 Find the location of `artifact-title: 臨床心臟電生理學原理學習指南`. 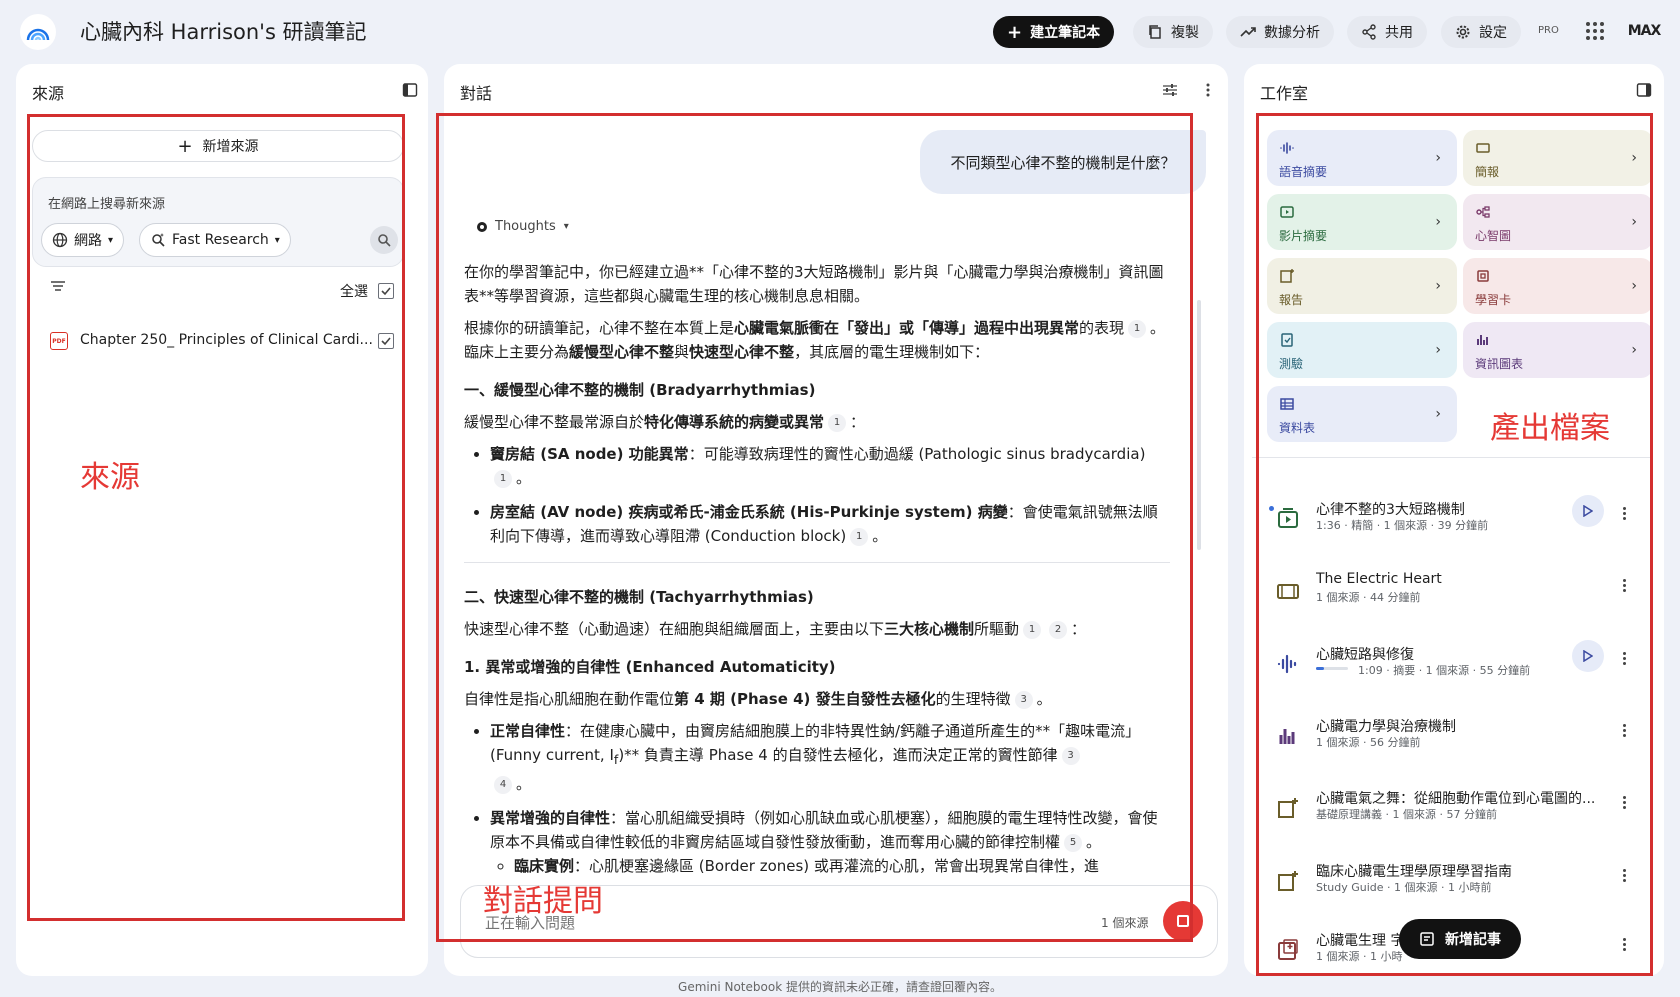

artifact-title: 臨床心臟電生理學原理學習指南 is located at coordinates (1414, 872).